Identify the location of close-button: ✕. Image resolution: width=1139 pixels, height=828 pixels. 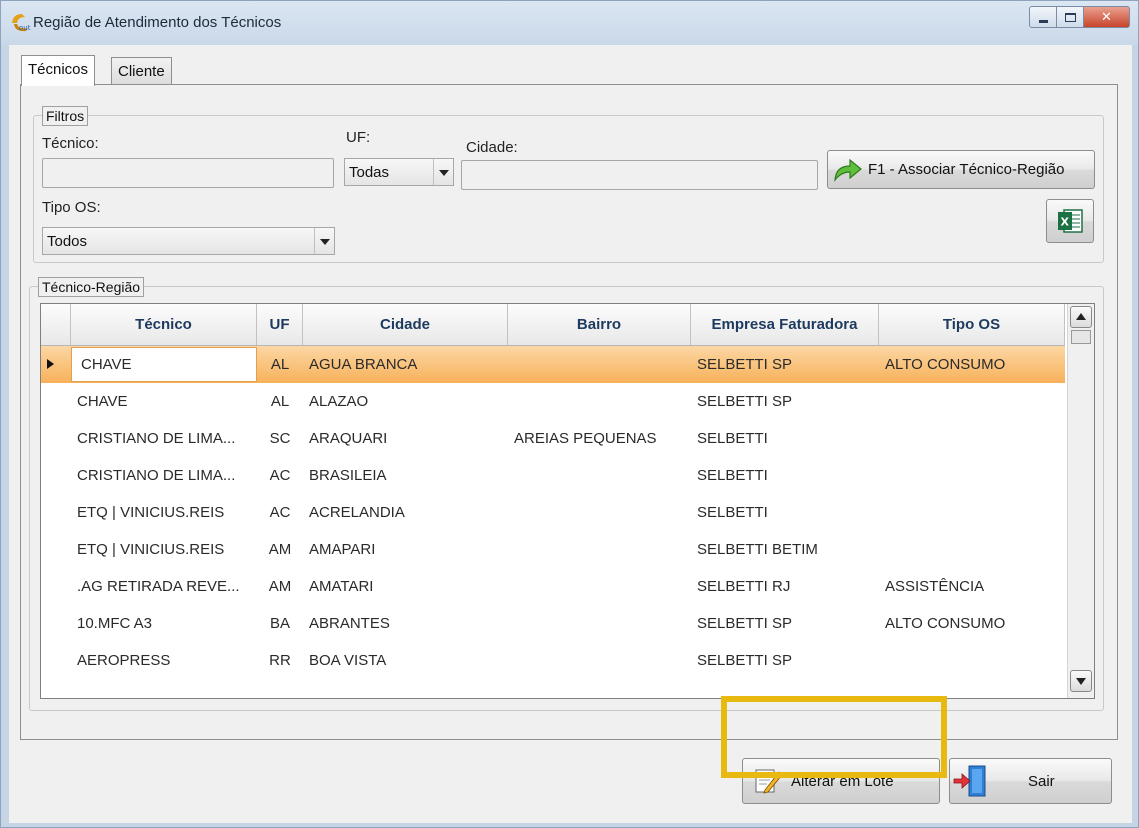
(1107, 17).